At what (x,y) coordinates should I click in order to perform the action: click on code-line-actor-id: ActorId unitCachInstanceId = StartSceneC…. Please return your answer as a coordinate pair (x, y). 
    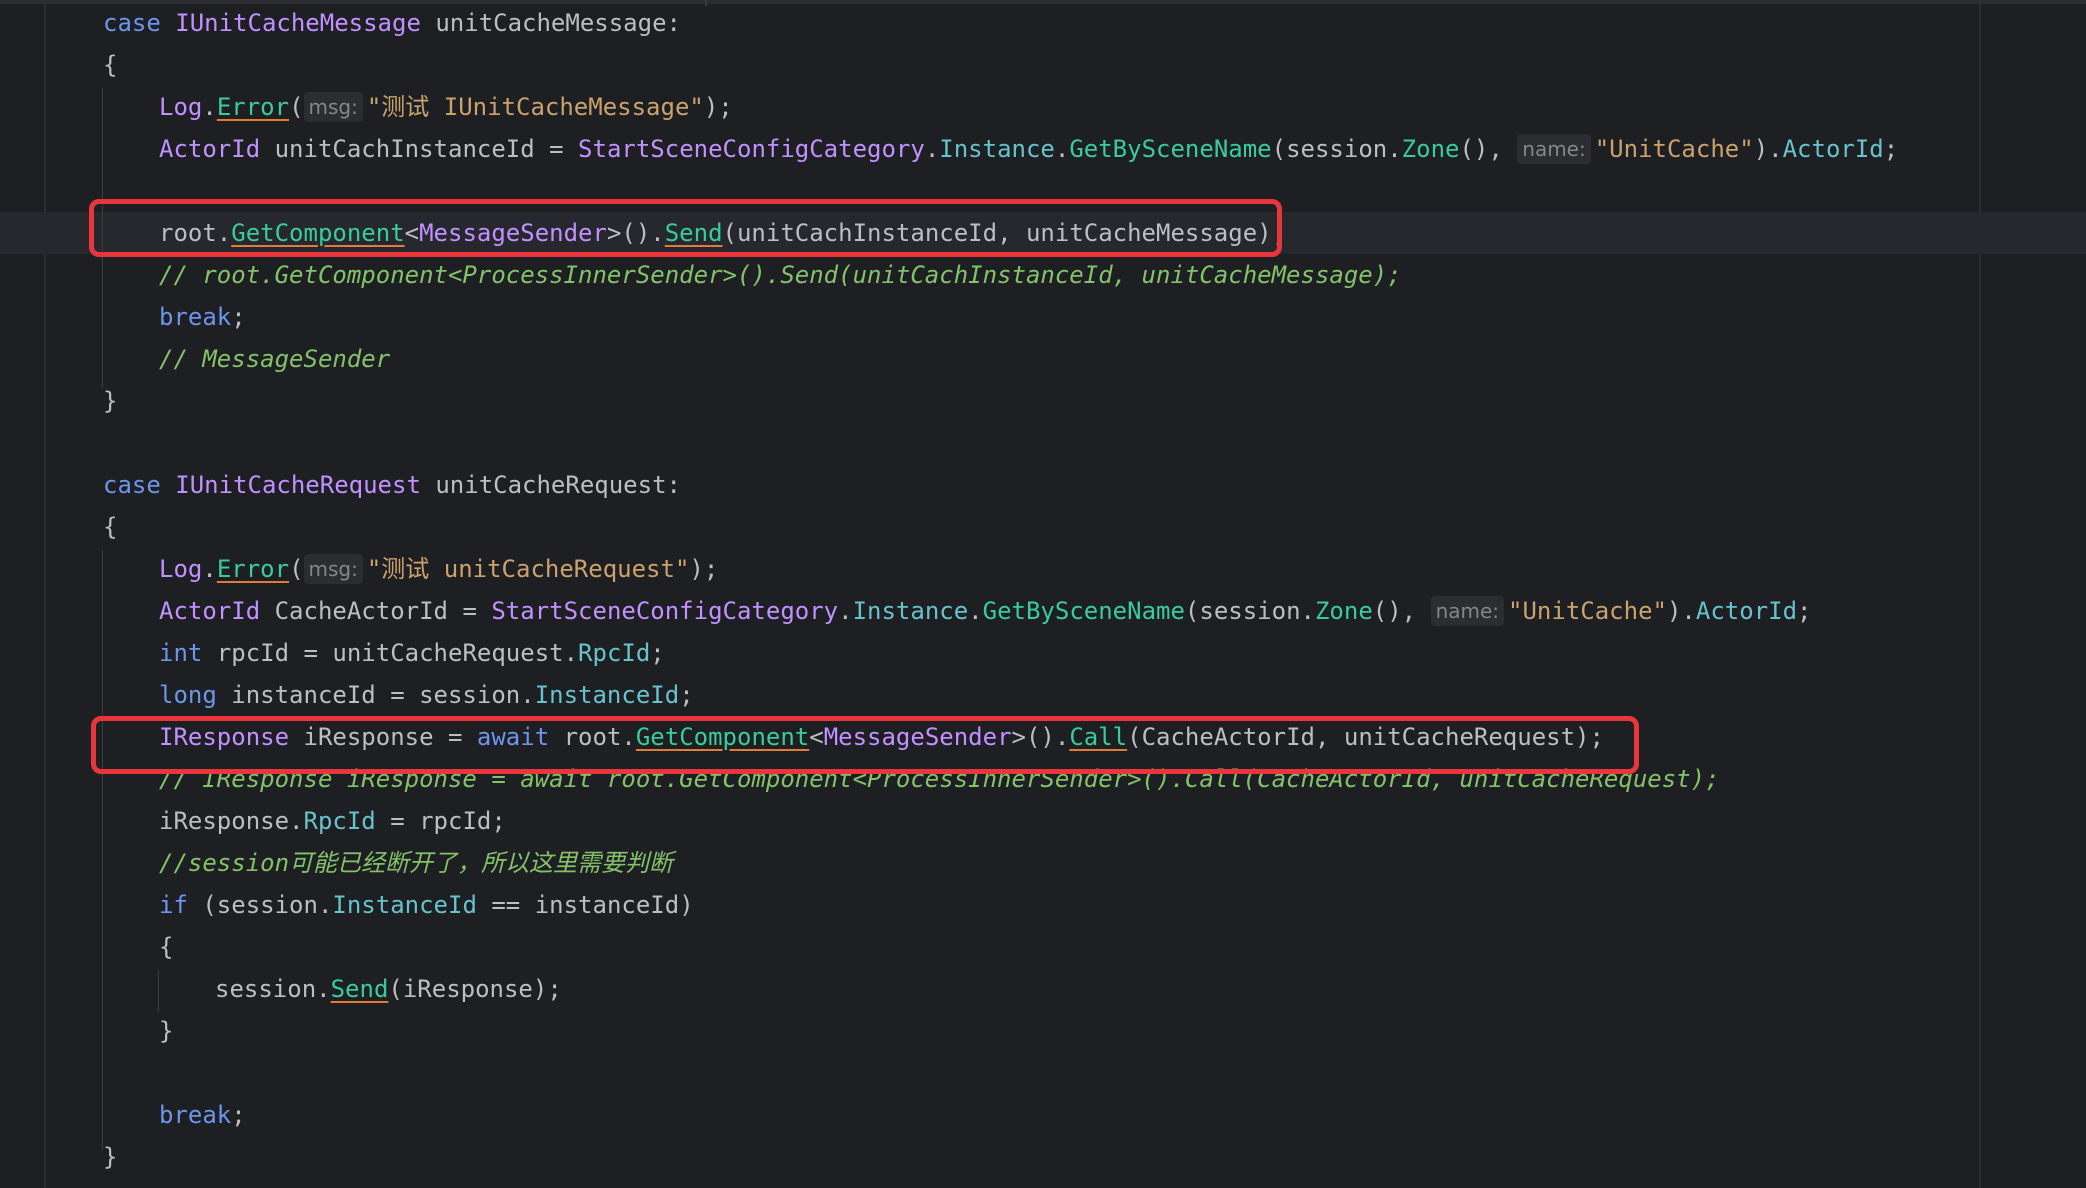
    Looking at the image, I should click on (1028, 149).